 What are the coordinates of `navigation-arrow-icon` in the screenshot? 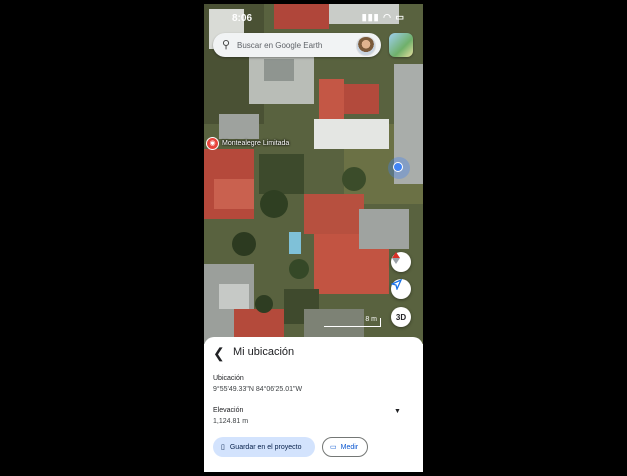 It's located at (396, 284).